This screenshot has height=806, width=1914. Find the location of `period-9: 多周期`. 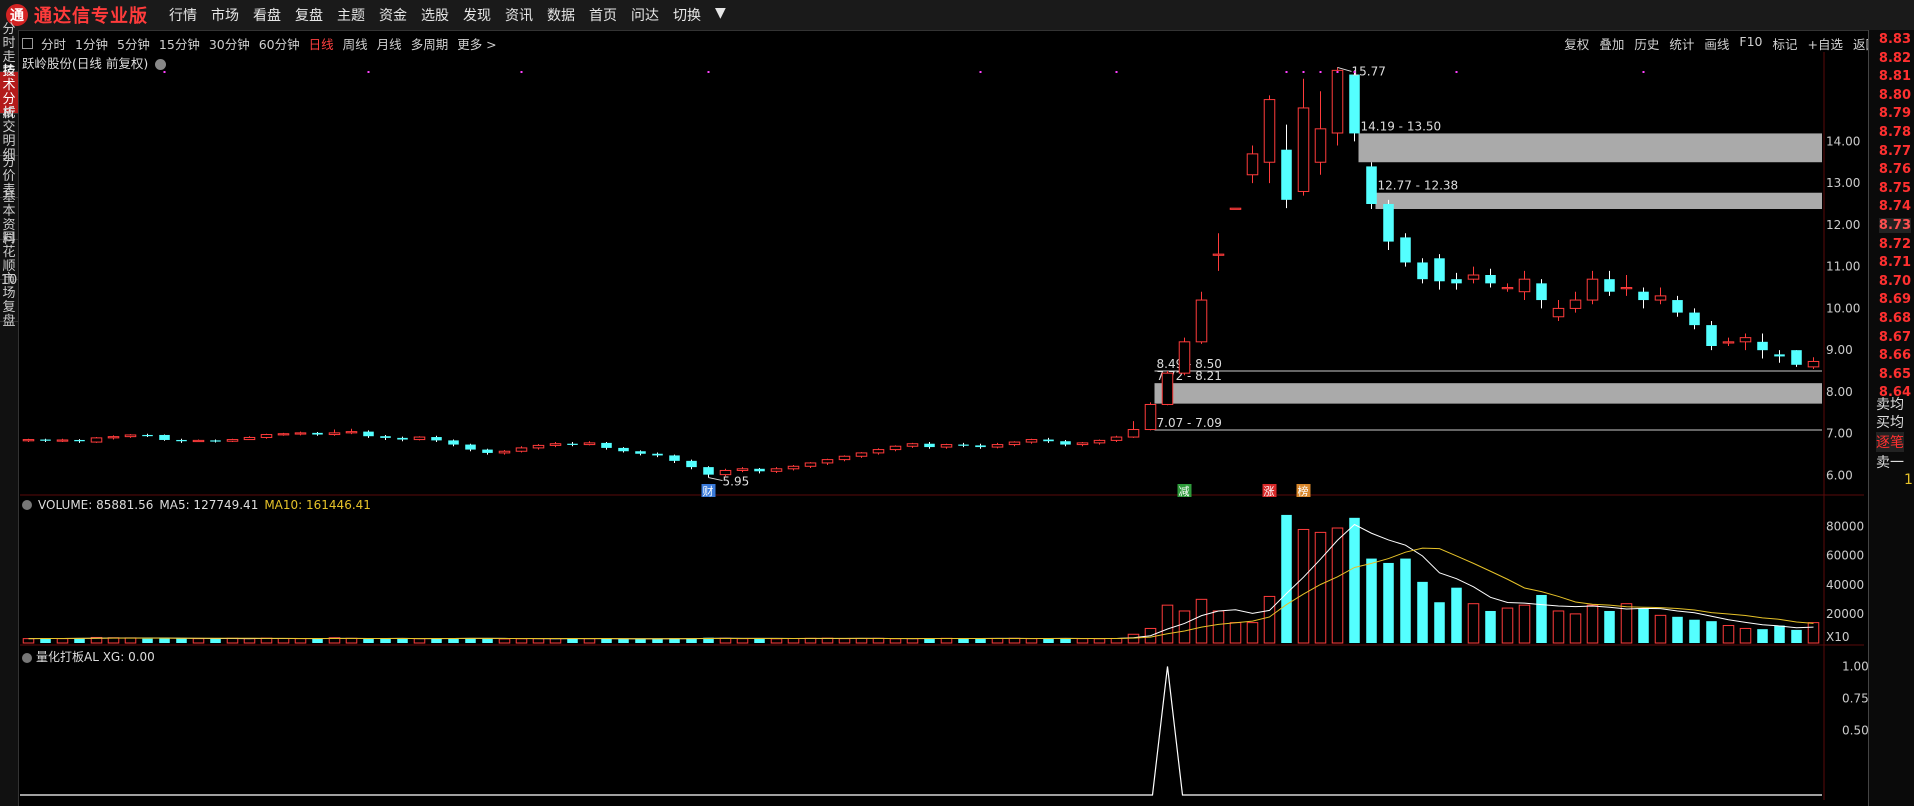

period-9: 多周期 is located at coordinates (430, 43).